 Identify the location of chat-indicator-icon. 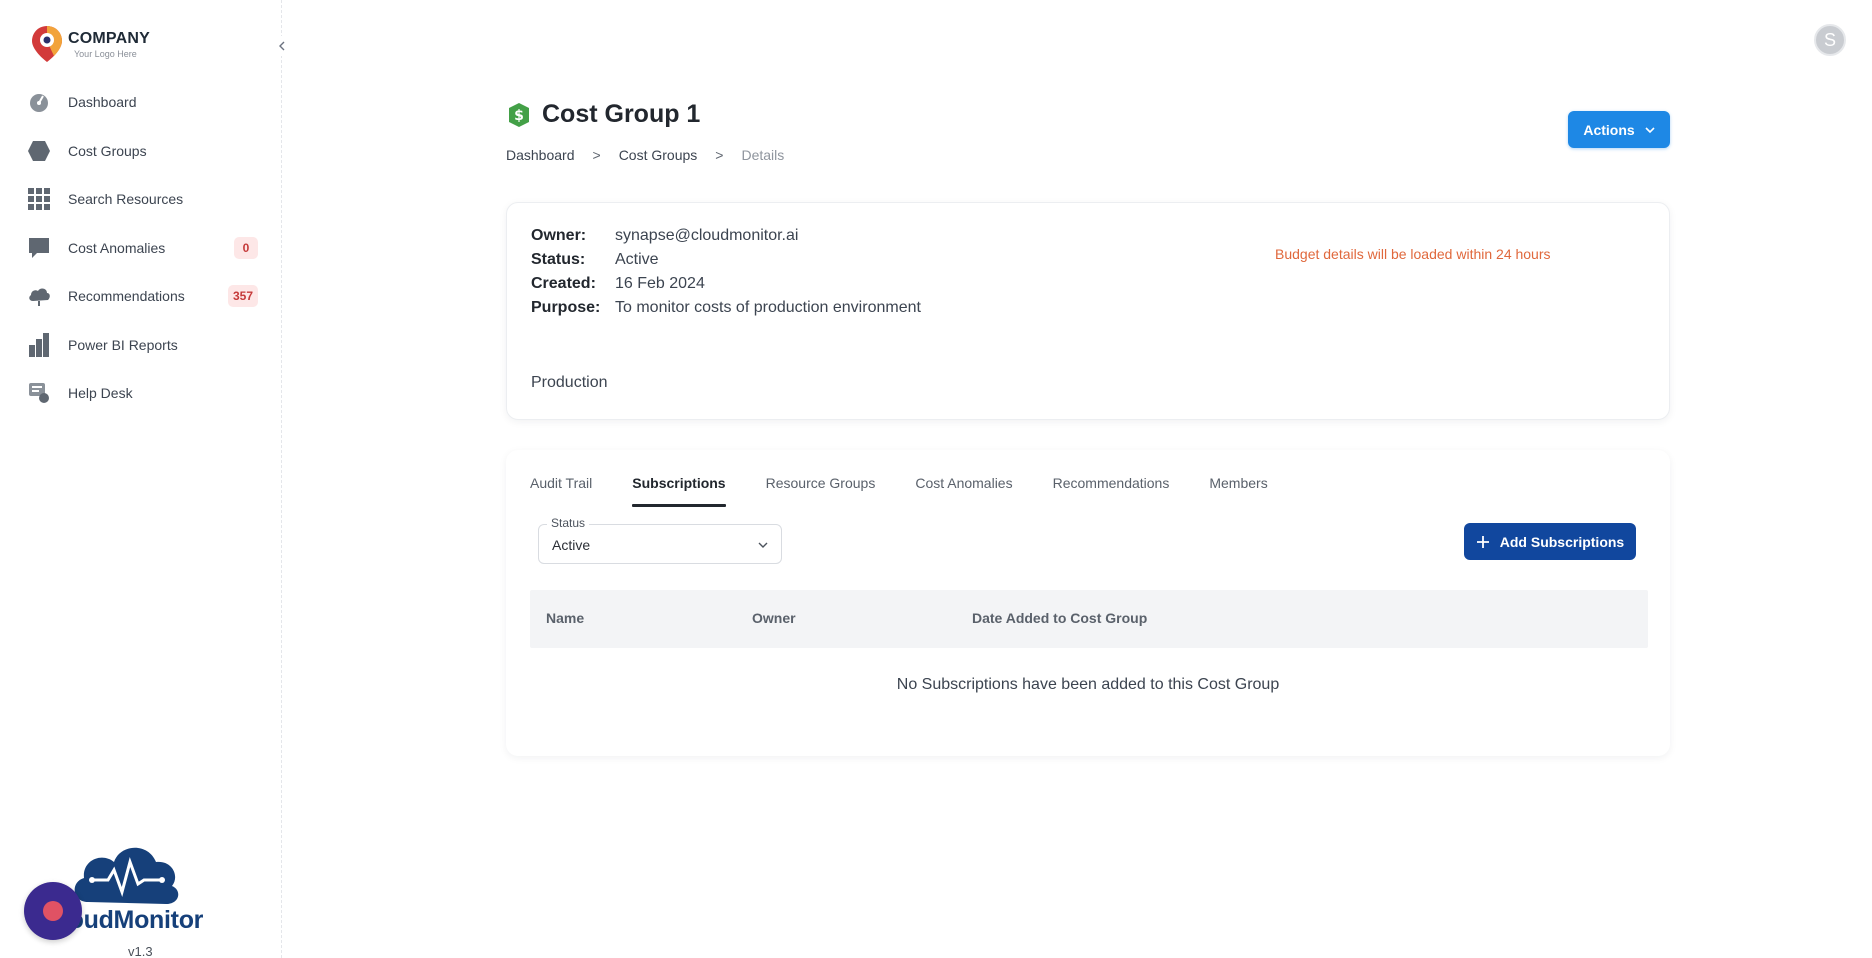
(53, 911).